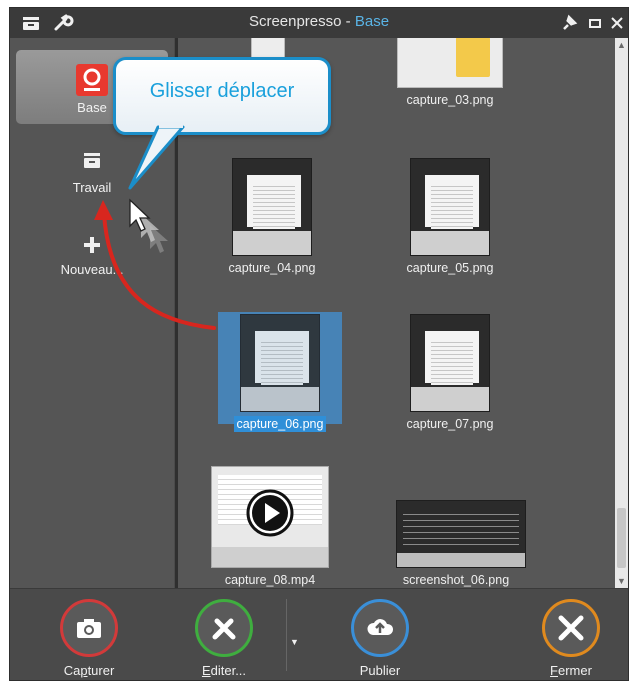 The width and height of the screenshot is (632, 683). What do you see at coordinates (571, 628) in the screenshot?
I see `close-button-ring` at bounding box center [571, 628].